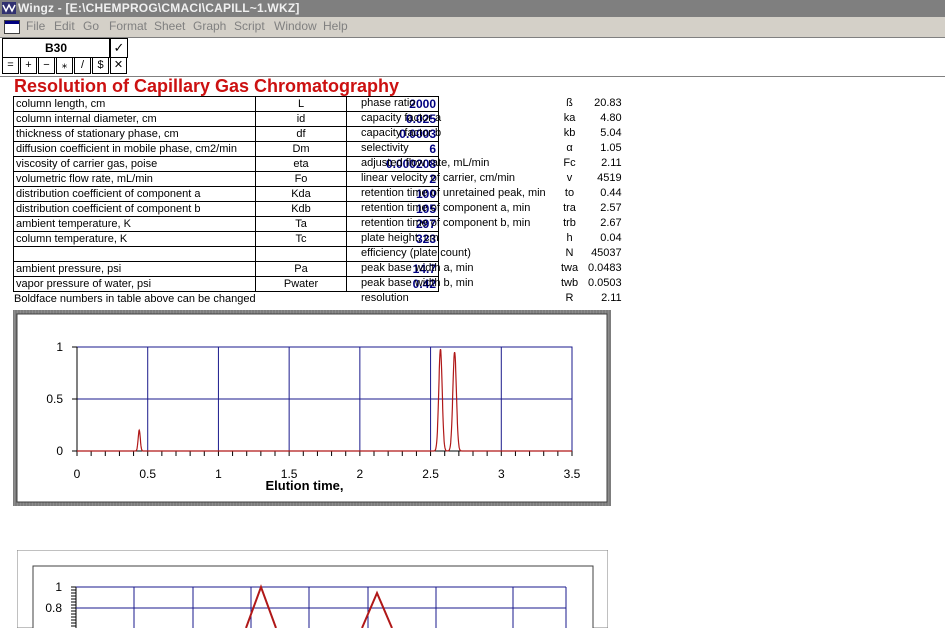 The width and height of the screenshot is (945, 628). Describe the element at coordinates (569, 298) in the screenshot. I see `result-symbol: R` at that location.